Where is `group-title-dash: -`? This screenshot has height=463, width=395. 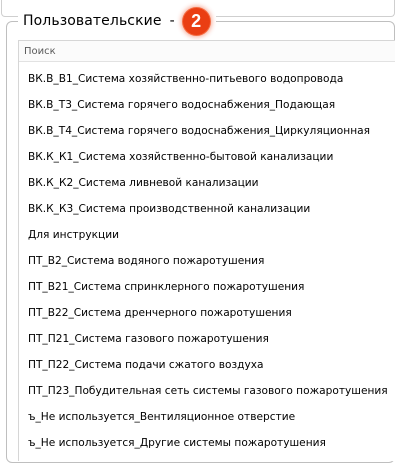
group-title-dash: - is located at coordinates (172, 21).